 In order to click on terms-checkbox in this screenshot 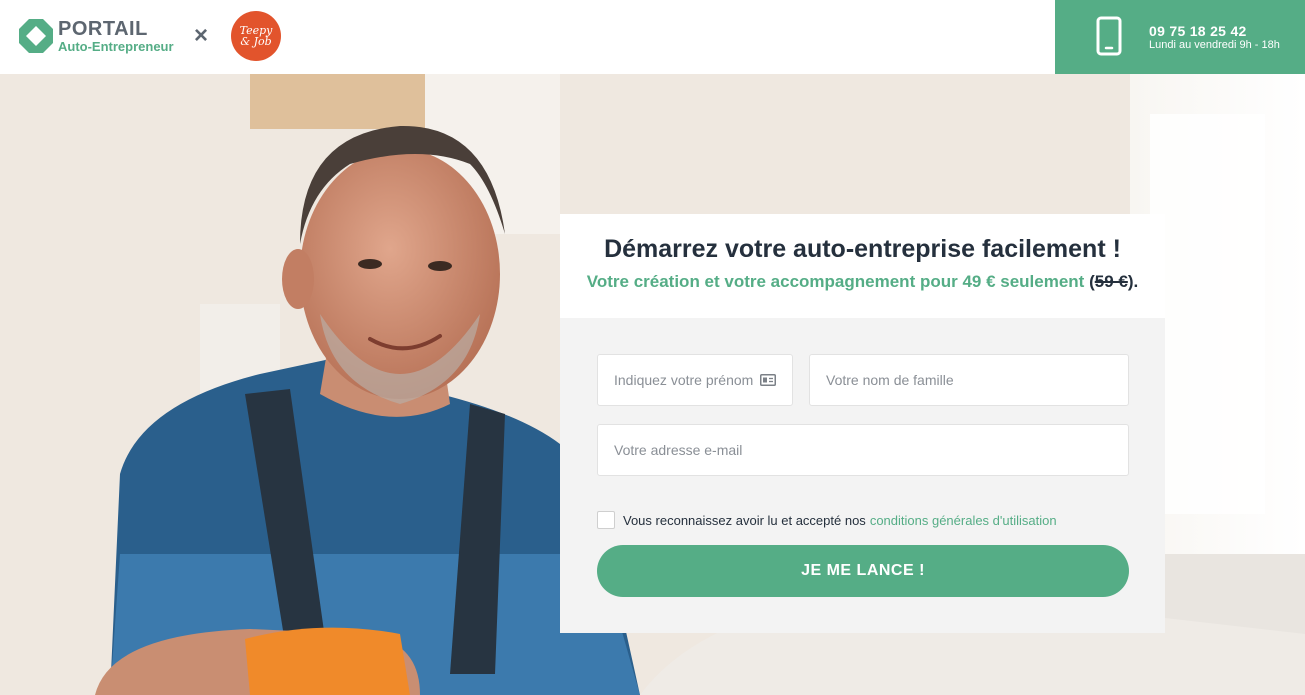, I will do `click(606, 520)`.